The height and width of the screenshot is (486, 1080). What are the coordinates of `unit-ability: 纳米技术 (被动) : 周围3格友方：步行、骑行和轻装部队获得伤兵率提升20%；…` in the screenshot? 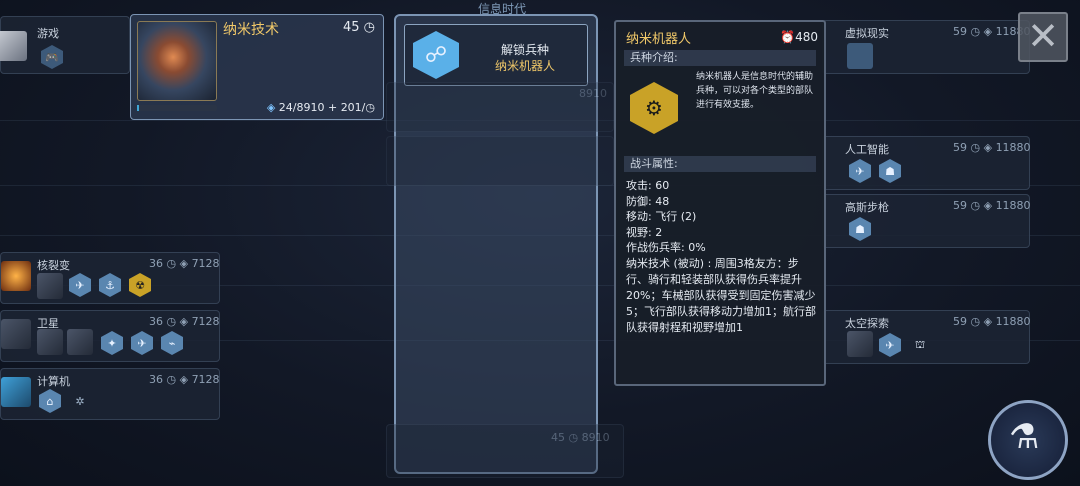 It's located at (721, 295).